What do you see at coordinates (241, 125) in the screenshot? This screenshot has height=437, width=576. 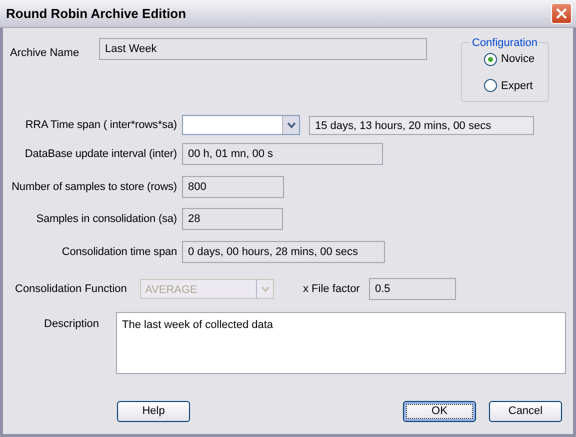 I see `dropdown` at bounding box center [241, 125].